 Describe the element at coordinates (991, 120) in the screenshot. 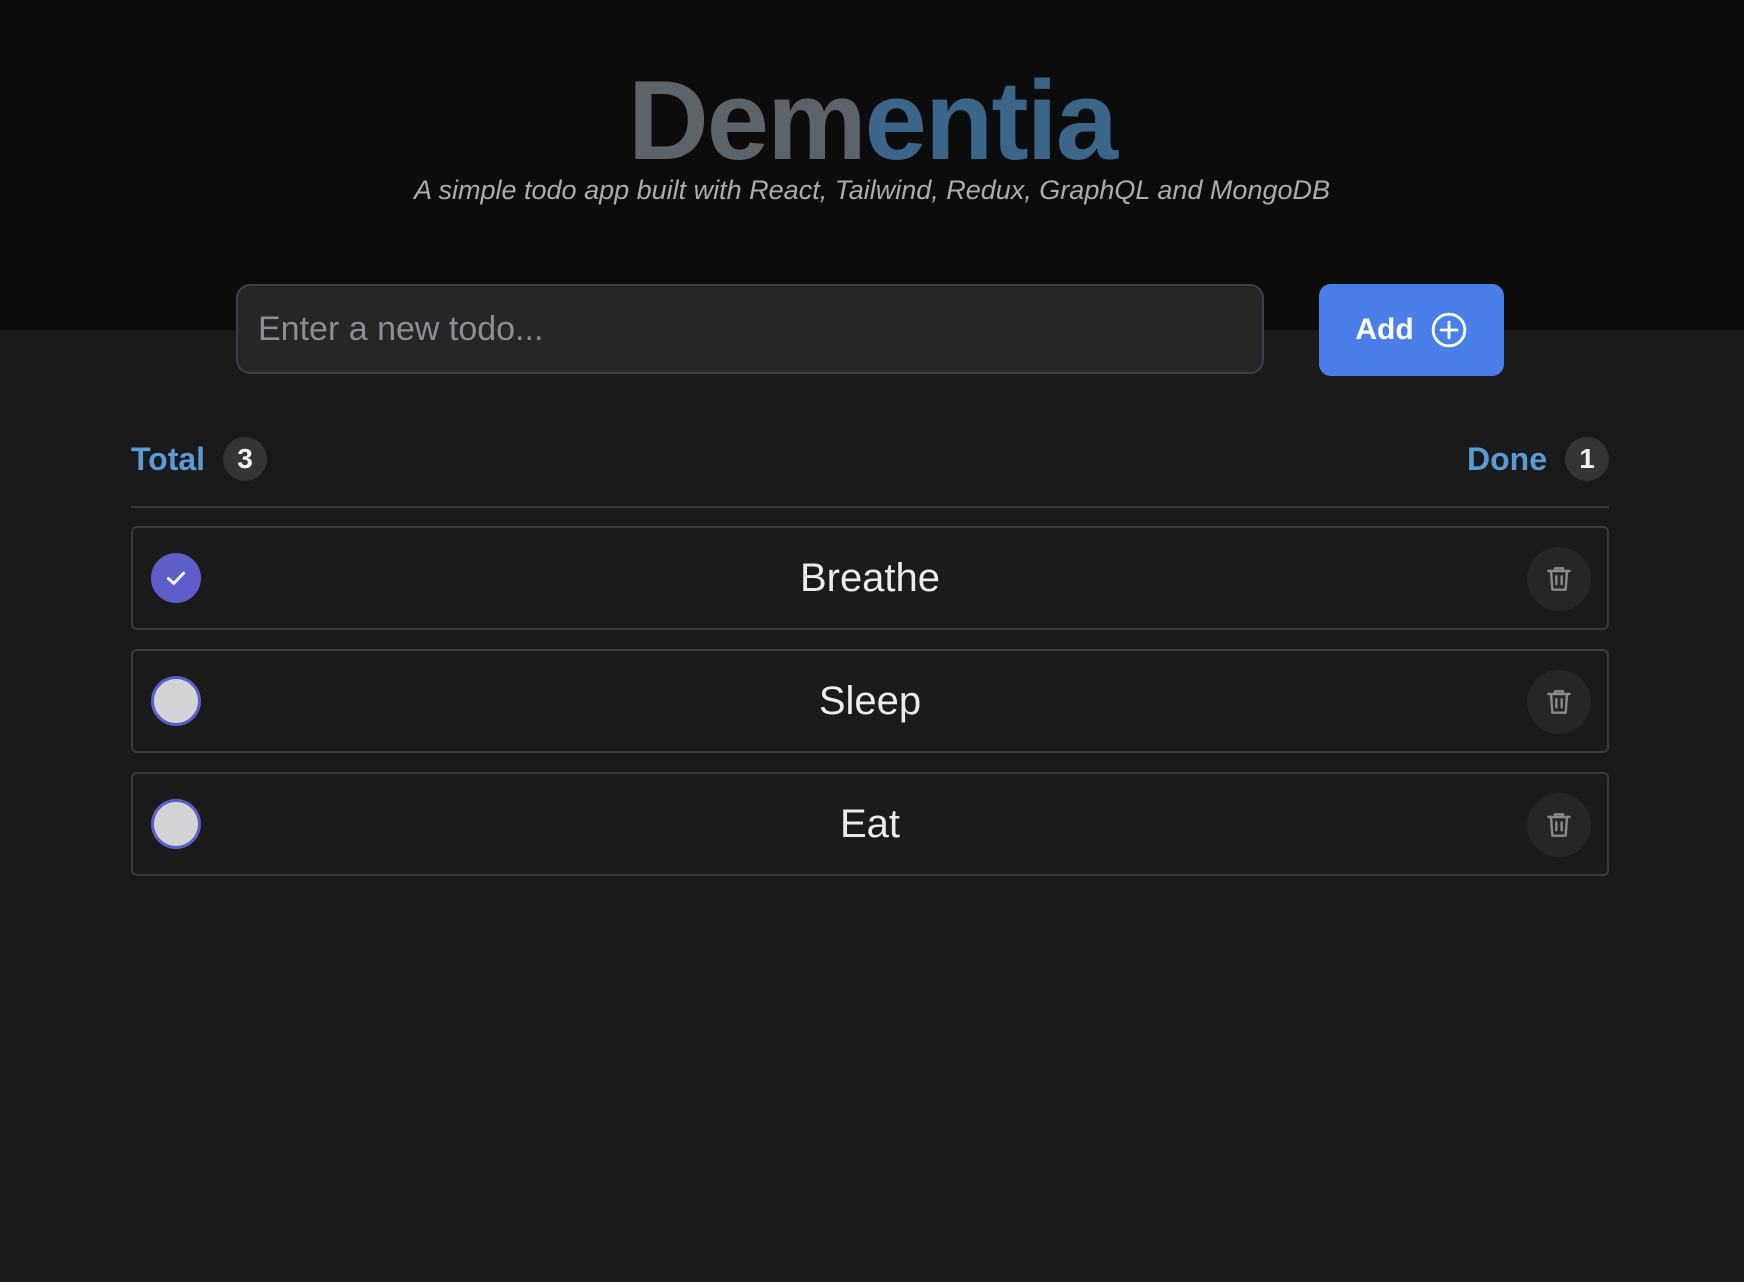

I see `app-title-part-2: entia` at that location.